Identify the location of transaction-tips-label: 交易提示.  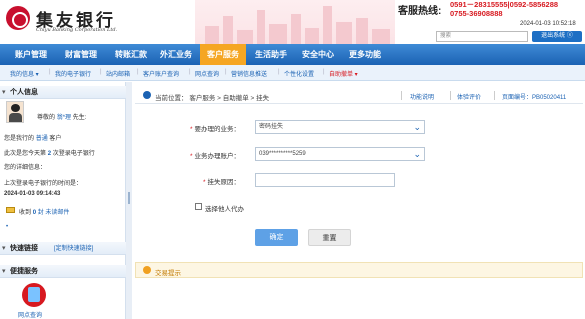
(168, 273).